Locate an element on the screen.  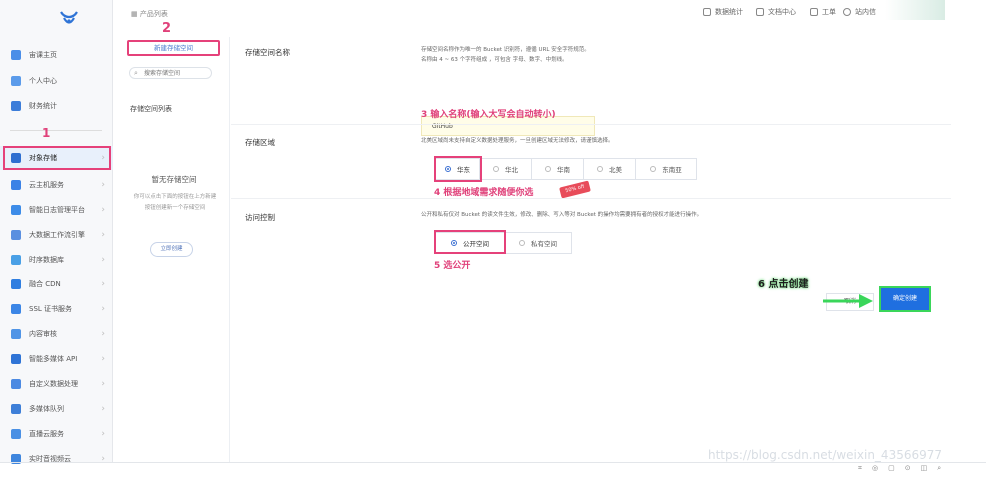
create-now-button: 立即创建 is located at coordinates (171, 249).